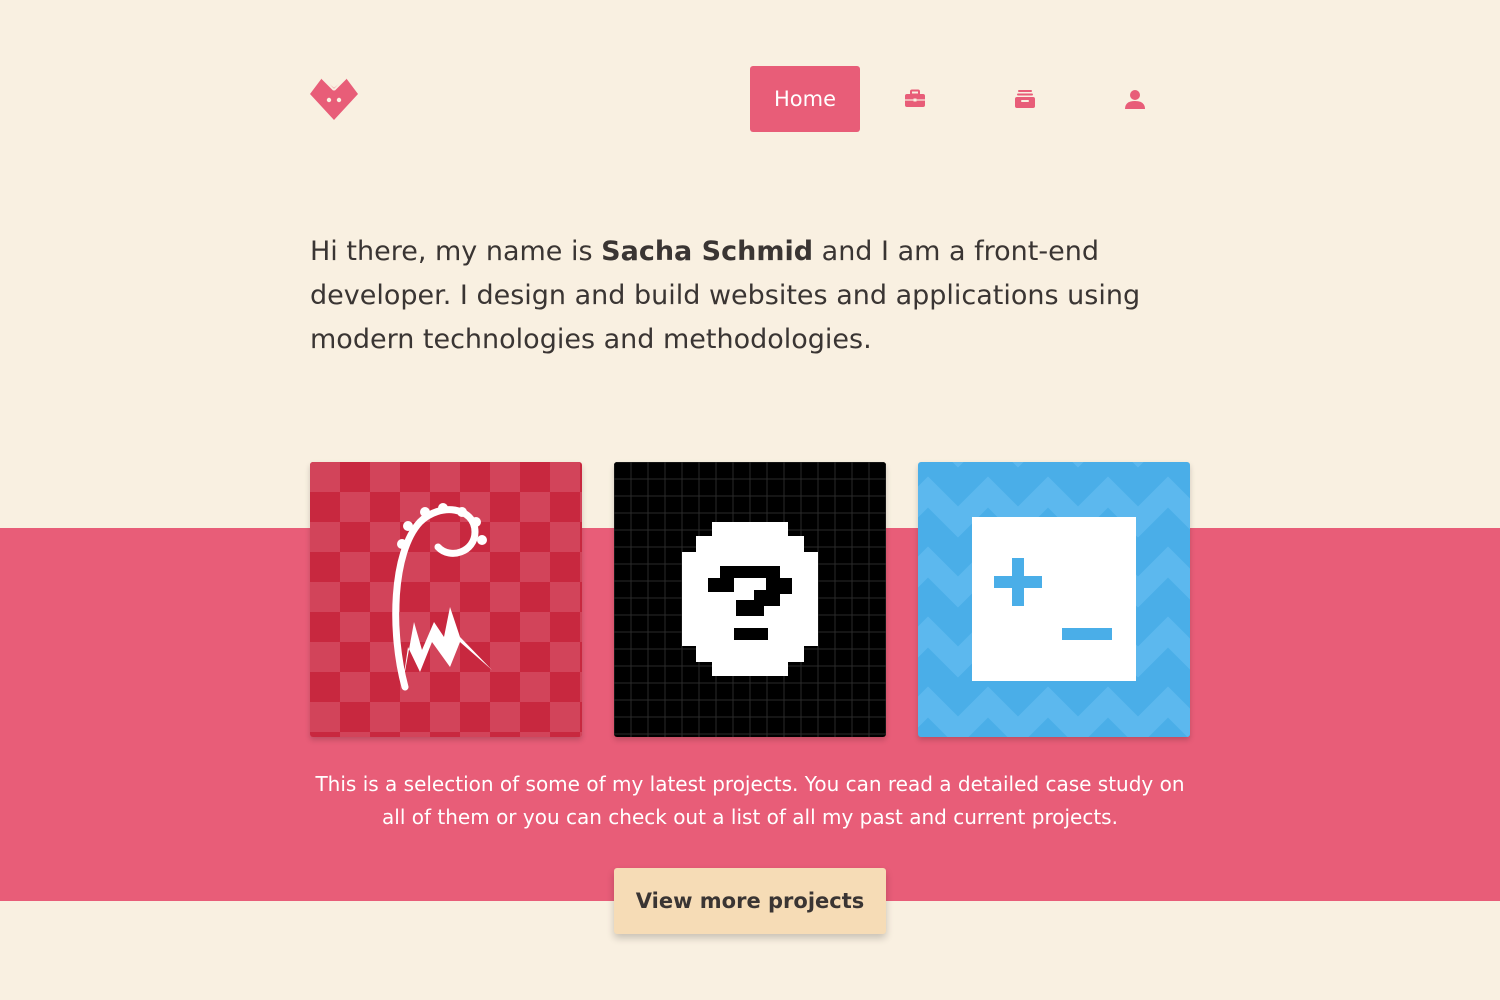 This screenshot has height=1000, width=1500. Describe the element at coordinates (707, 251) in the screenshot. I see `author-name: Sacha Schmid` at that location.